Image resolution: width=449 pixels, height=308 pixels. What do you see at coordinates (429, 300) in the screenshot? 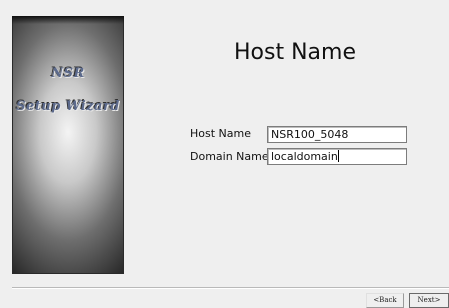
I see `next-button: Next>` at bounding box center [429, 300].